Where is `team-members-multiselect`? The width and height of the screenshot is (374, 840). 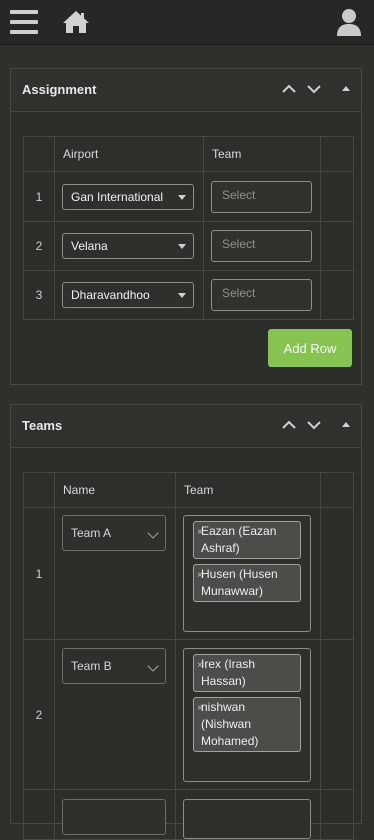
team-members-multiselect is located at coordinates (247, 819).